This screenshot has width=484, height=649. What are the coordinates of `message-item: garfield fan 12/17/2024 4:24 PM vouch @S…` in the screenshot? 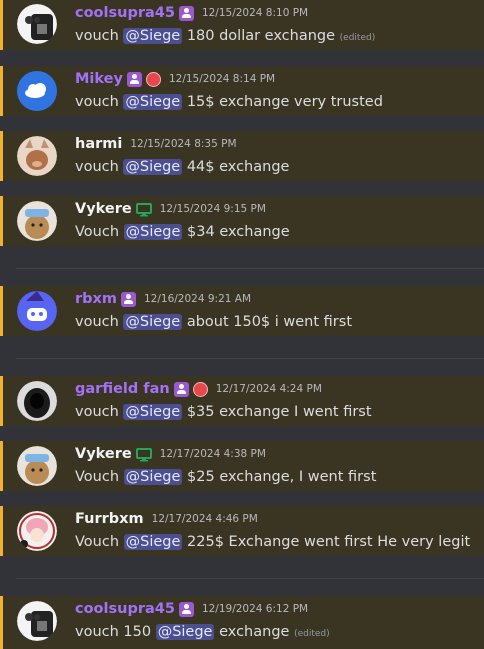 It's located at (242, 401).